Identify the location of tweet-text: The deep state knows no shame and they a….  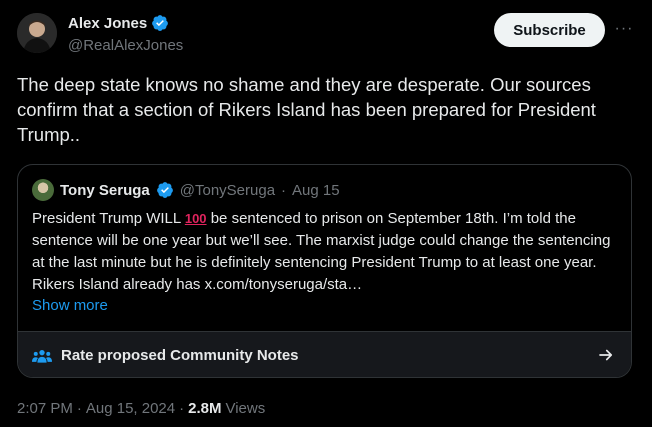
(306, 109).